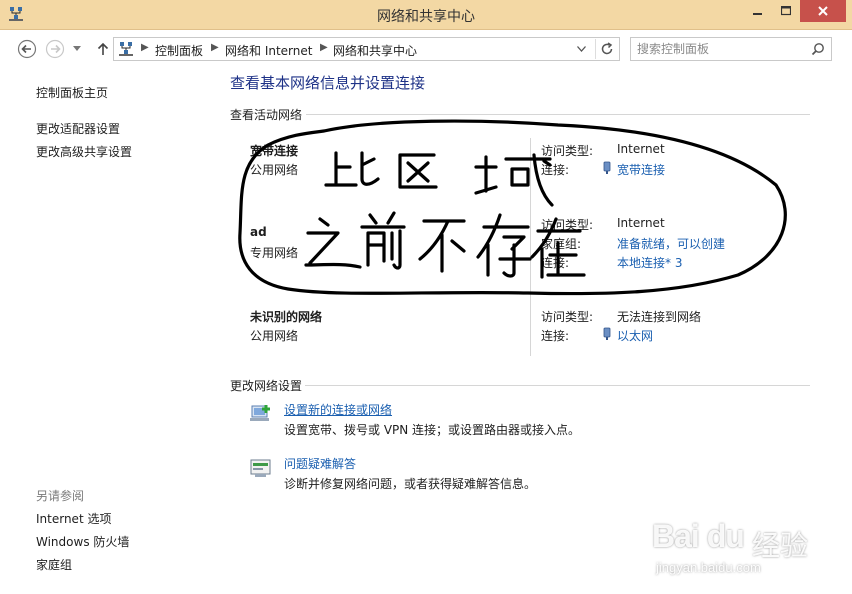  Describe the element at coordinates (72, 92) in the screenshot. I see `control-panel-home-link: 控制面板主页` at that location.